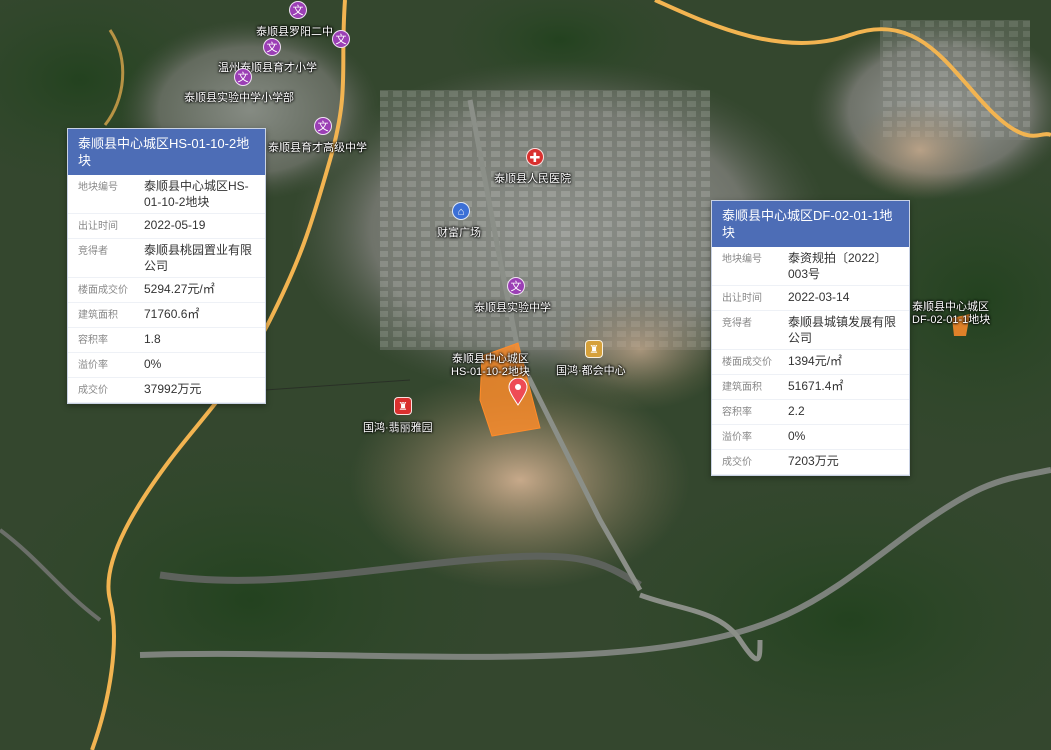  I want to click on poi-label: 国鸿·都会中心, so click(591, 371).